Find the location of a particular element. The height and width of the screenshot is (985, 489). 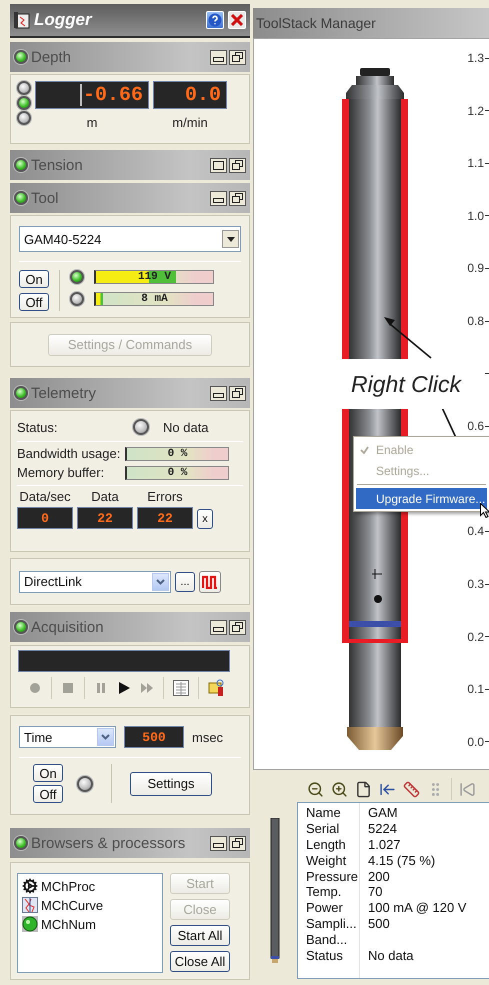

scale-label: 1.3 is located at coordinates (475, 58).